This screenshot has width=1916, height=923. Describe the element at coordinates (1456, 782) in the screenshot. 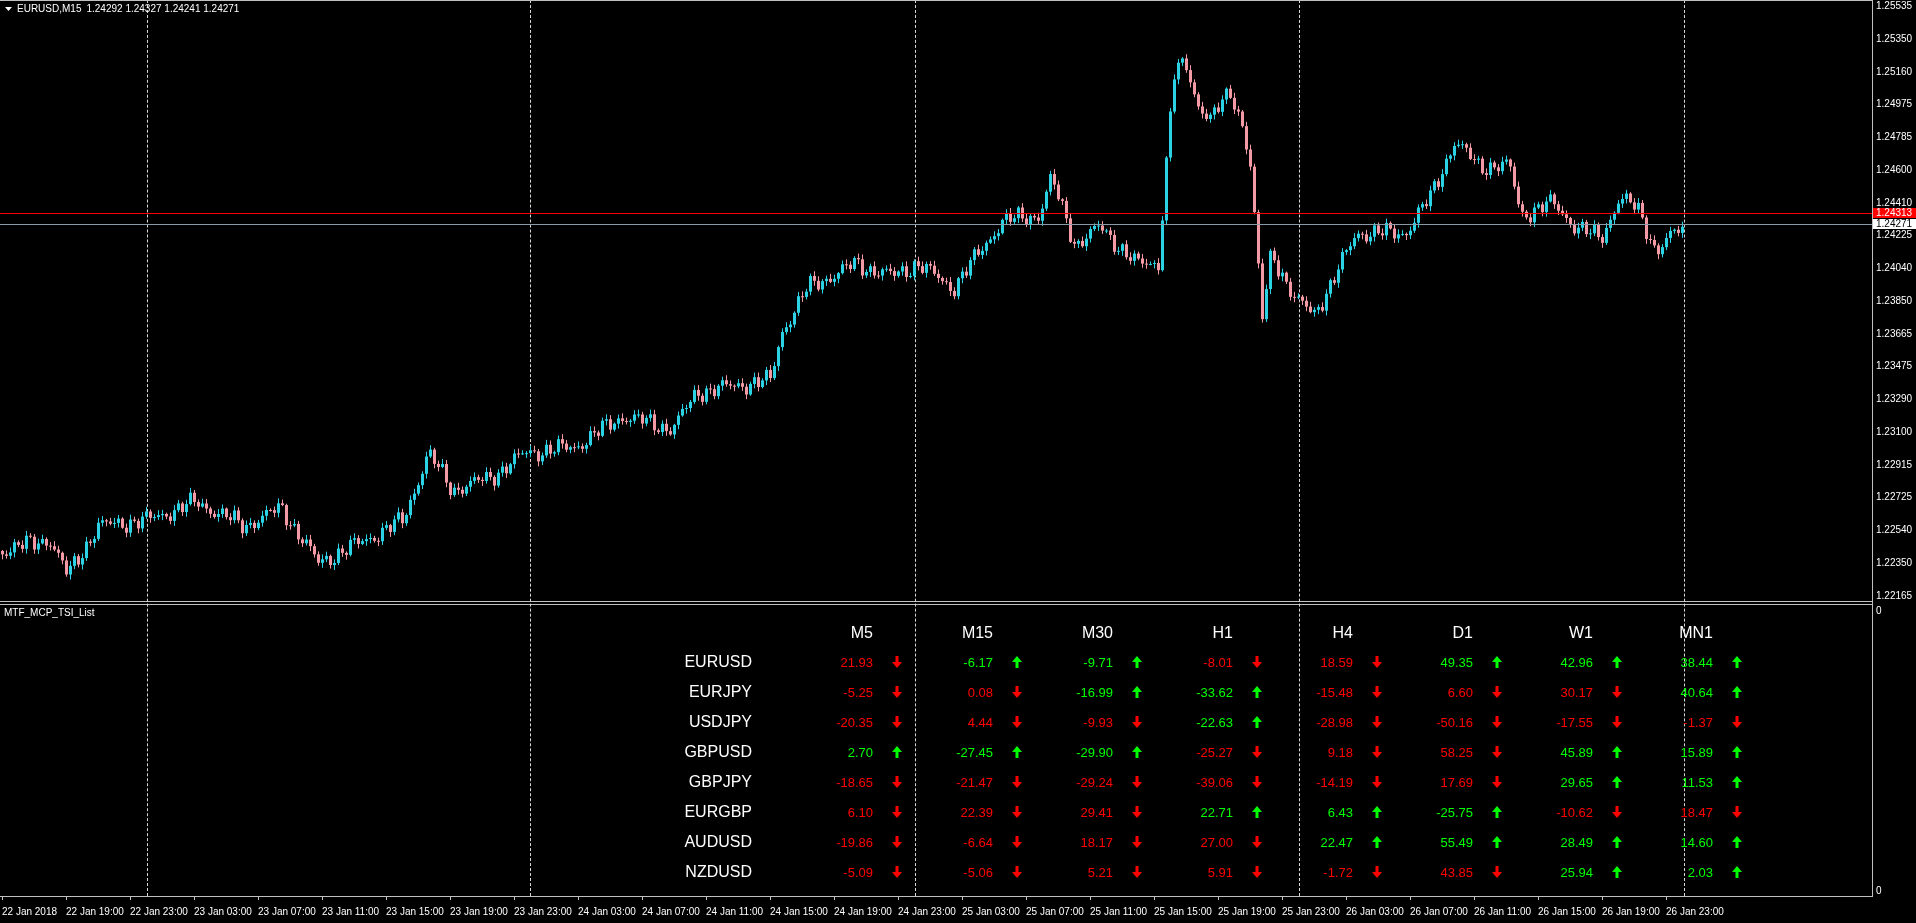

I see `tsi-value: 17.69` at that location.